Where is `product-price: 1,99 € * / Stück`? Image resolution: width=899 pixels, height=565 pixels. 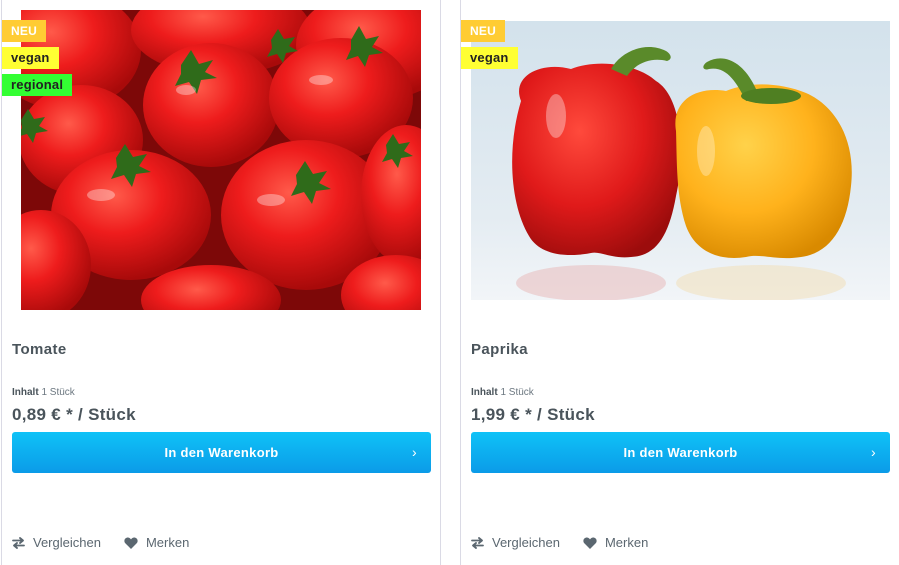
product-price: 1,99 € * / Stück is located at coordinates (533, 414).